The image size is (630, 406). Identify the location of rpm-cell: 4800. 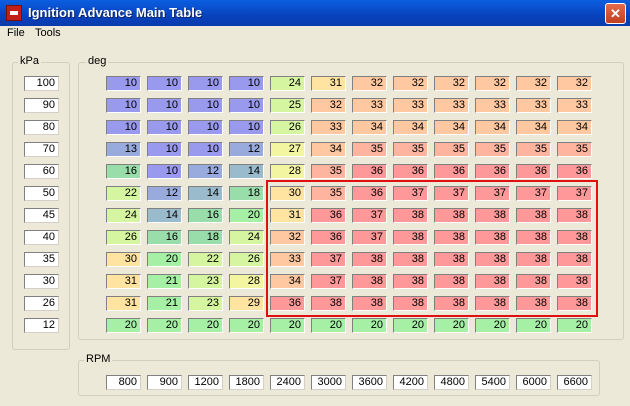
(451, 382).